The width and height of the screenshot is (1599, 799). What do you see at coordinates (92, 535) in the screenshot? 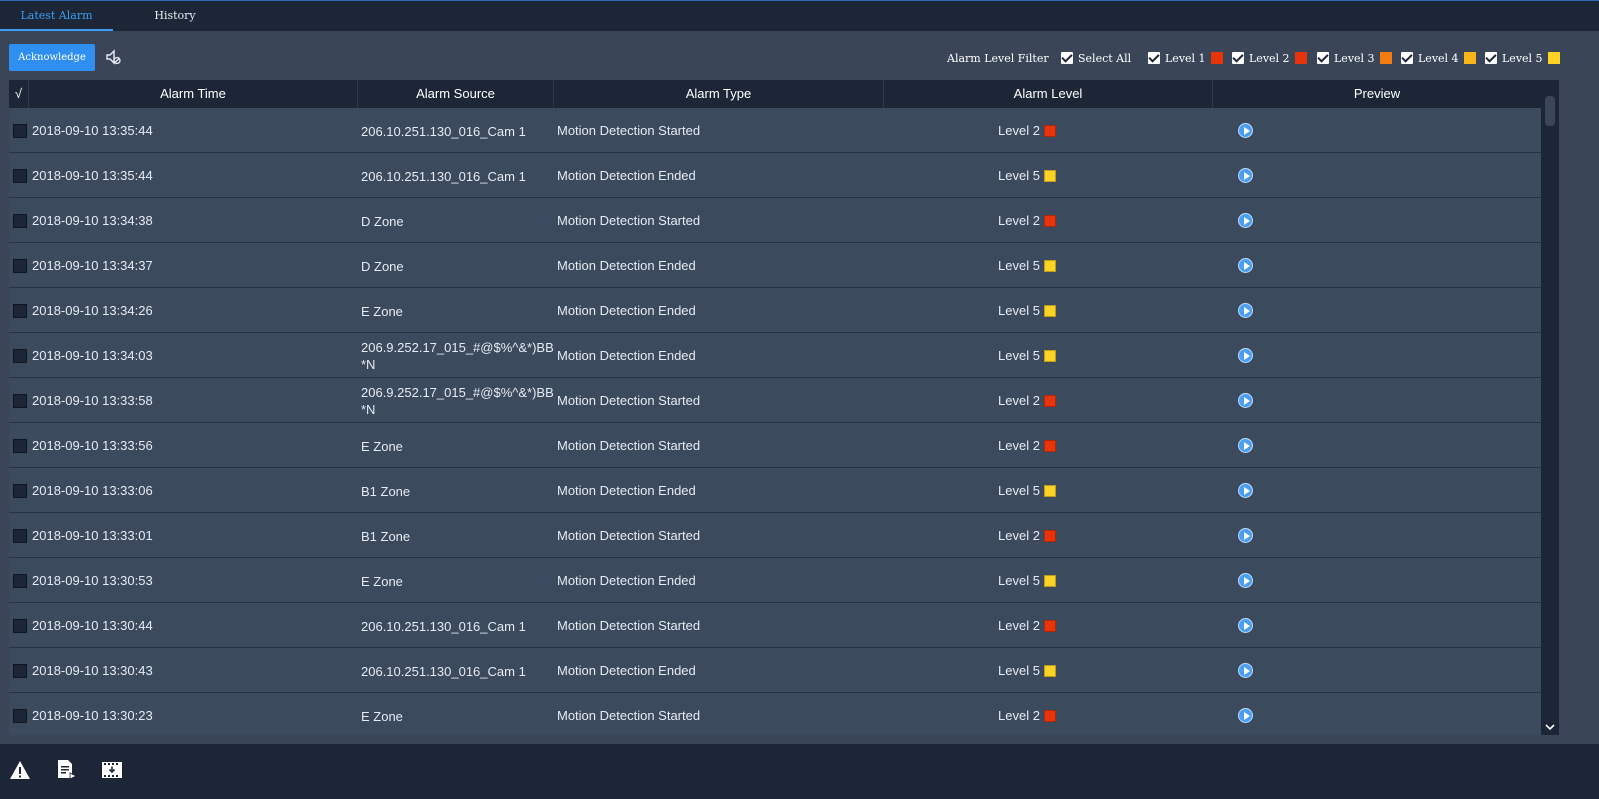
I see `alarm-time: 2018-09-10 13:33:01` at bounding box center [92, 535].